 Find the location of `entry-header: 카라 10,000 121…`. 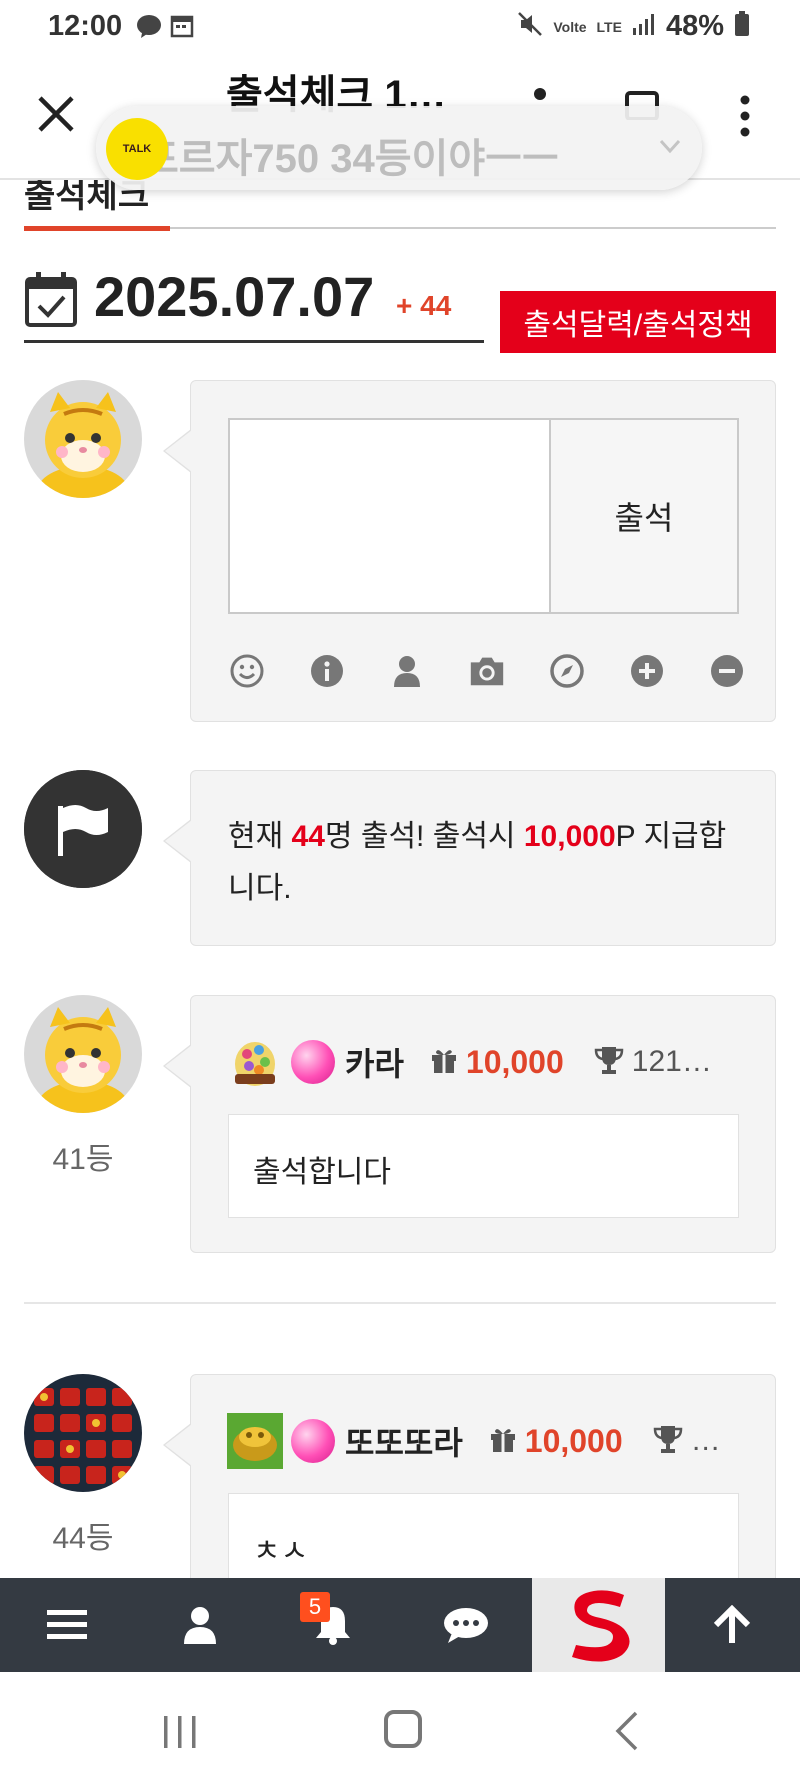

entry-header: 카라 10,000 121… is located at coordinates (469, 1062).